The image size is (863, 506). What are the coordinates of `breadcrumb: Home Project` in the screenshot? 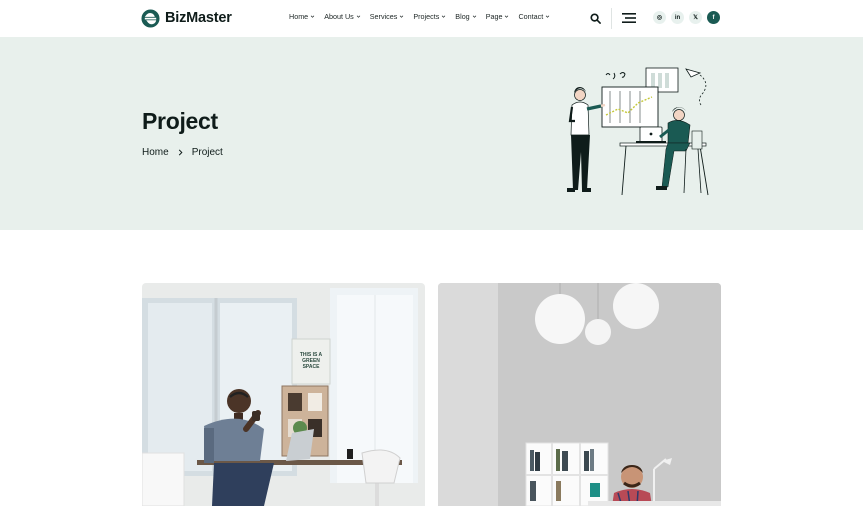 It's located at (182, 152).